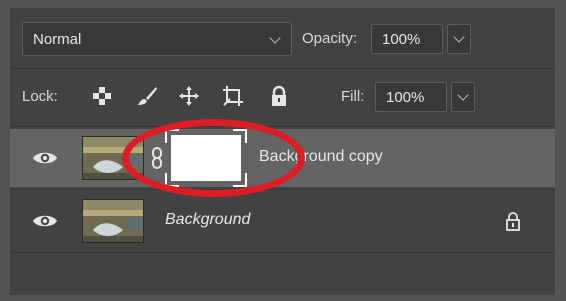 This screenshot has width=566, height=301. I want to click on fill-value: 100%, so click(405, 97).